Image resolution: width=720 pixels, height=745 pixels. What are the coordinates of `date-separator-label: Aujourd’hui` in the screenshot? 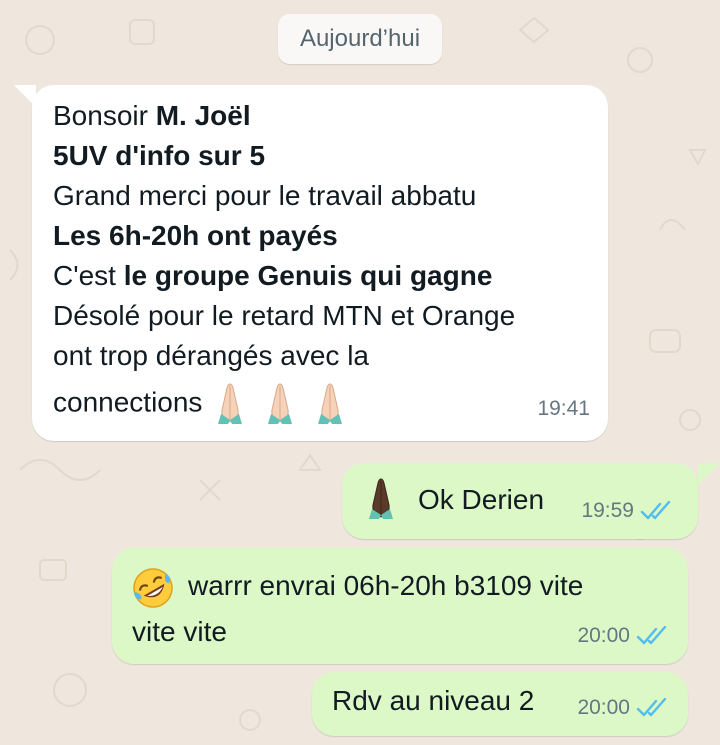 It's located at (360, 38).